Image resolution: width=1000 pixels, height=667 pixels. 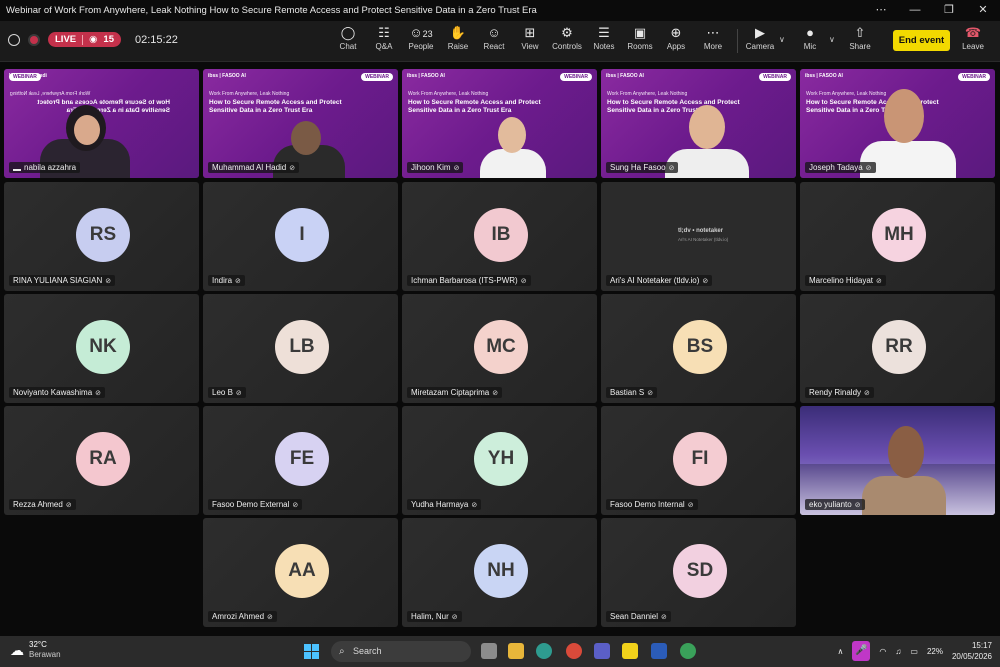 What do you see at coordinates (882, 651) in the screenshot?
I see `wifi-icon: ◠` at bounding box center [882, 651].